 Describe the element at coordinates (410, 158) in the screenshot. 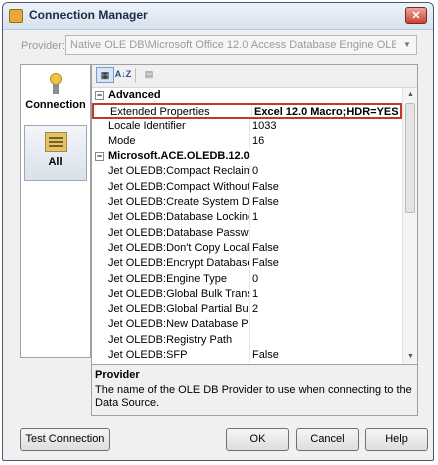

I see `scrollbar-thumb` at that location.